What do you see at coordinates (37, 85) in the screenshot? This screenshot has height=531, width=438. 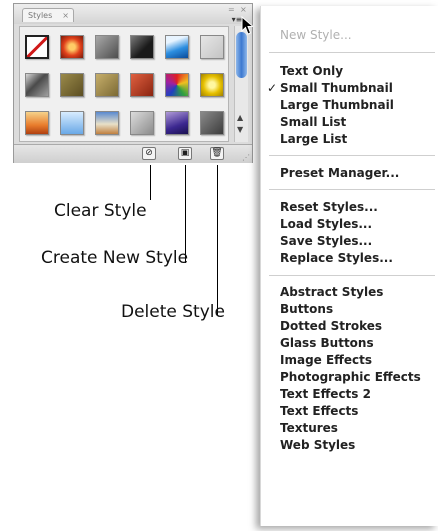 I see `style-swatch-smoky-gradient` at bounding box center [37, 85].